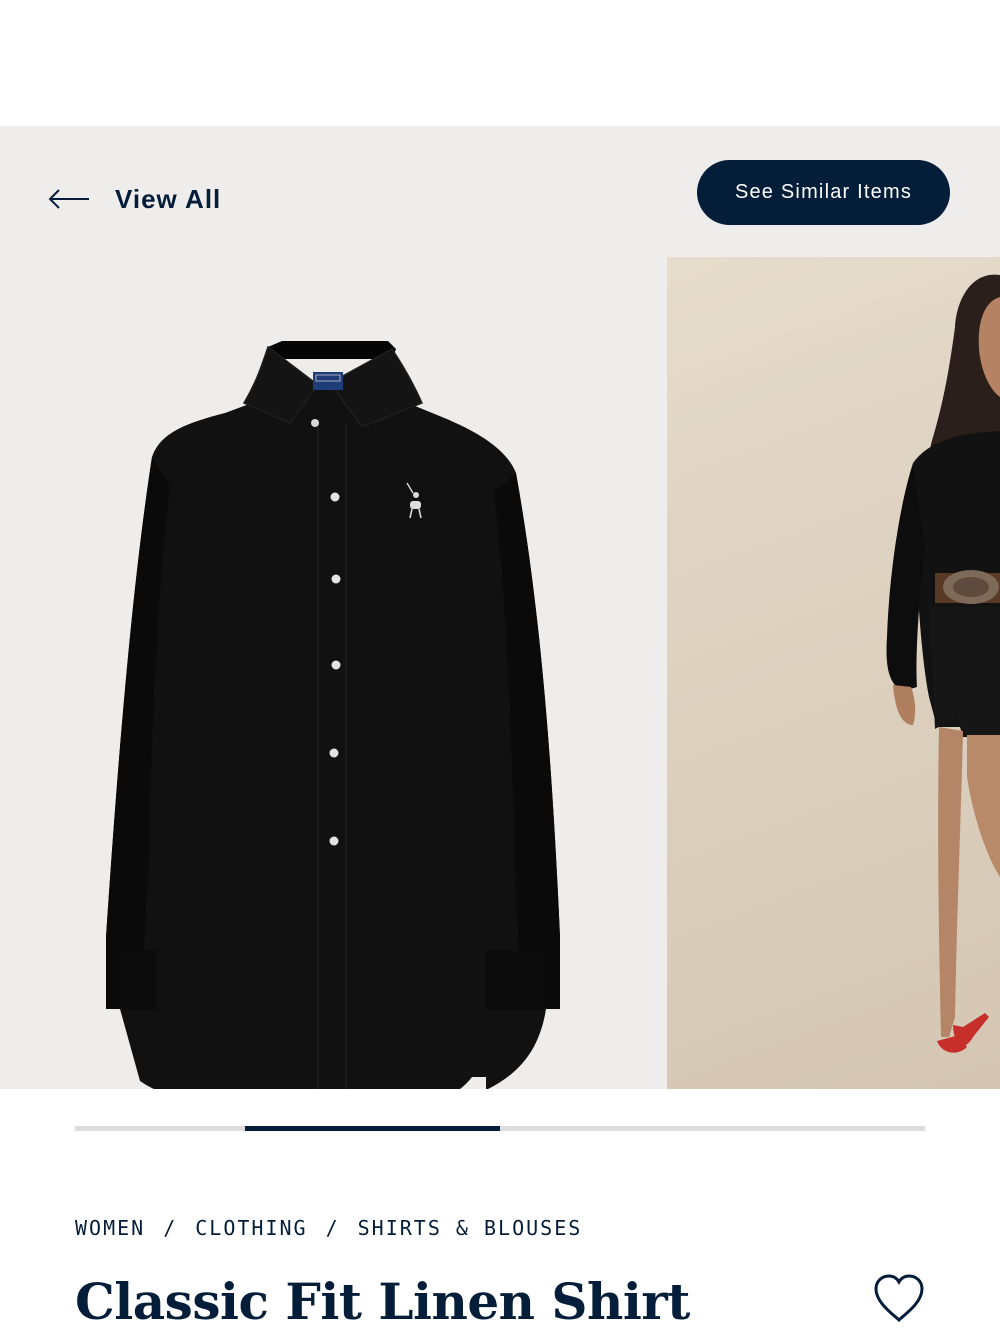 This screenshot has height=1333, width=1000. What do you see at coordinates (68, 199) in the screenshot?
I see `arrow-left-icon` at bounding box center [68, 199].